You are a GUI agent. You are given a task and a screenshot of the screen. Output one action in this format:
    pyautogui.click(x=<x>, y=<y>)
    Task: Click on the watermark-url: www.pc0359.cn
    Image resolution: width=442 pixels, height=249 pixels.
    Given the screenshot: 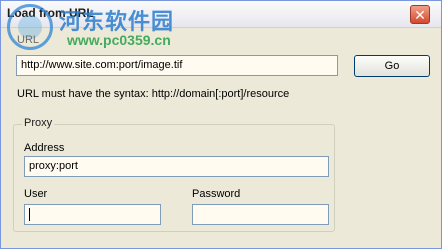 What is the action you would take?
    pyautogui.click(x=119, y=40)
    